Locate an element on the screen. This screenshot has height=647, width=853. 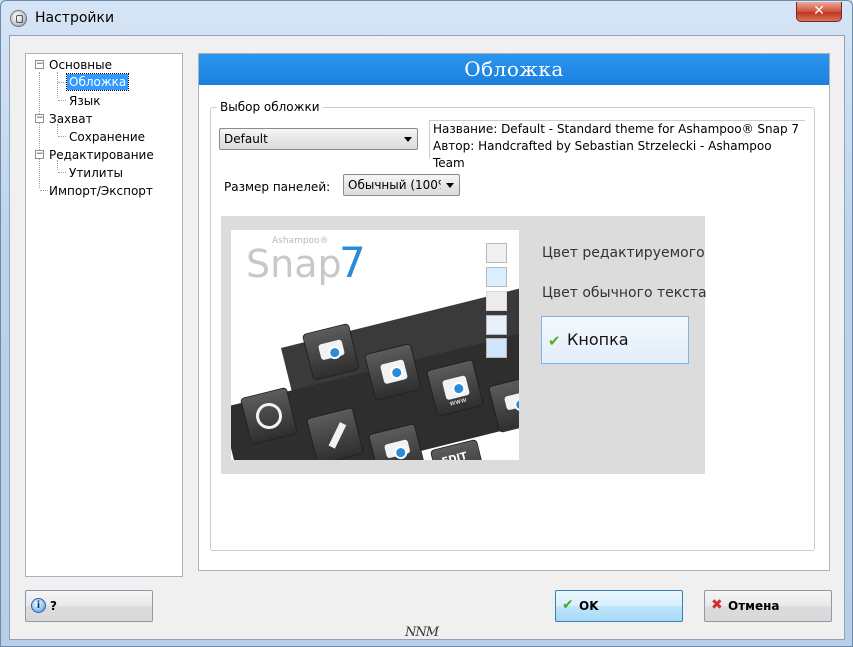
ok-button-label: OK is located at coordinates (589, 606).